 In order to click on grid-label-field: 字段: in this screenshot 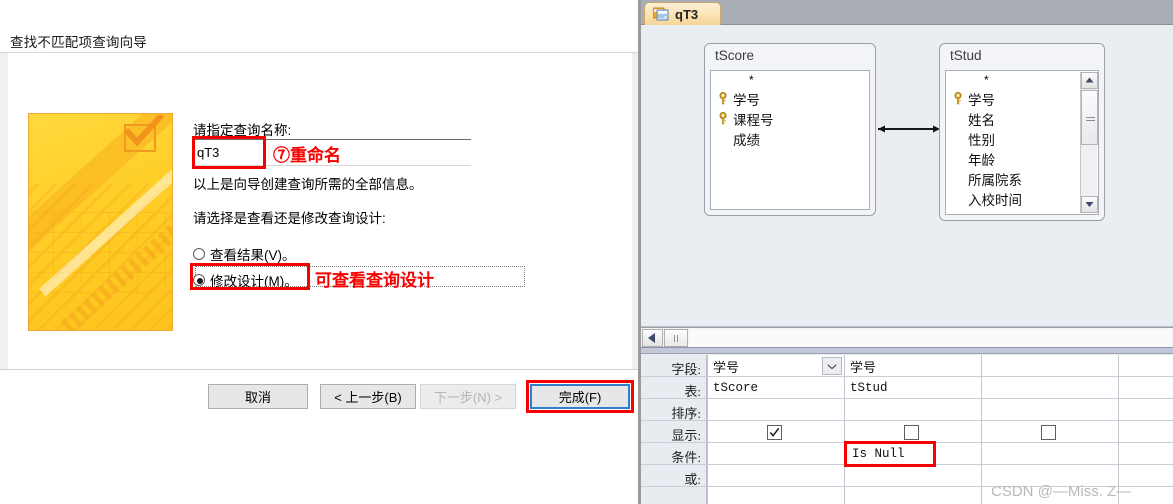, I will do `click(686, 369)`.